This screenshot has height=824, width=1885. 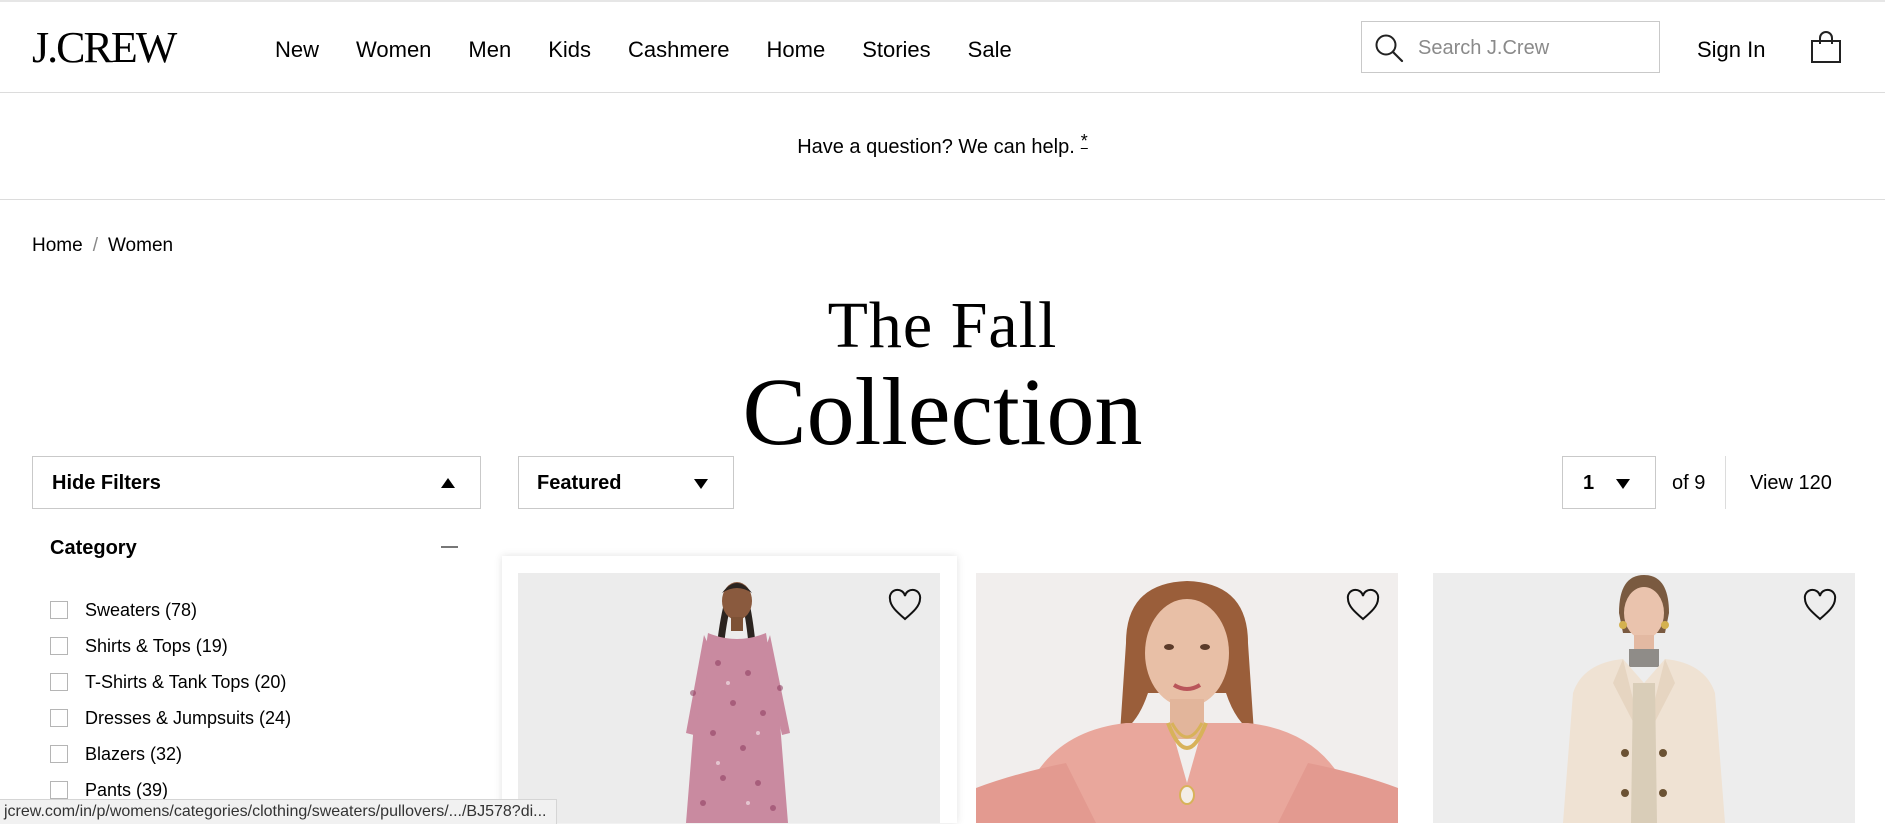 I want to click on filter-blazers: Blazers (32), so click(x=170, y=754).